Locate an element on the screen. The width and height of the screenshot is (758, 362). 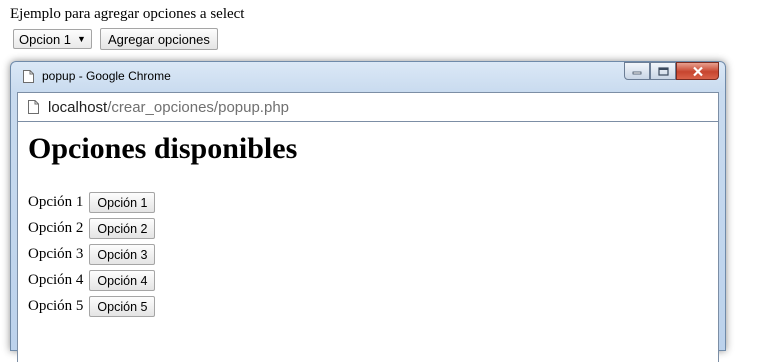
window-controls is located at coordinates (671, 71).